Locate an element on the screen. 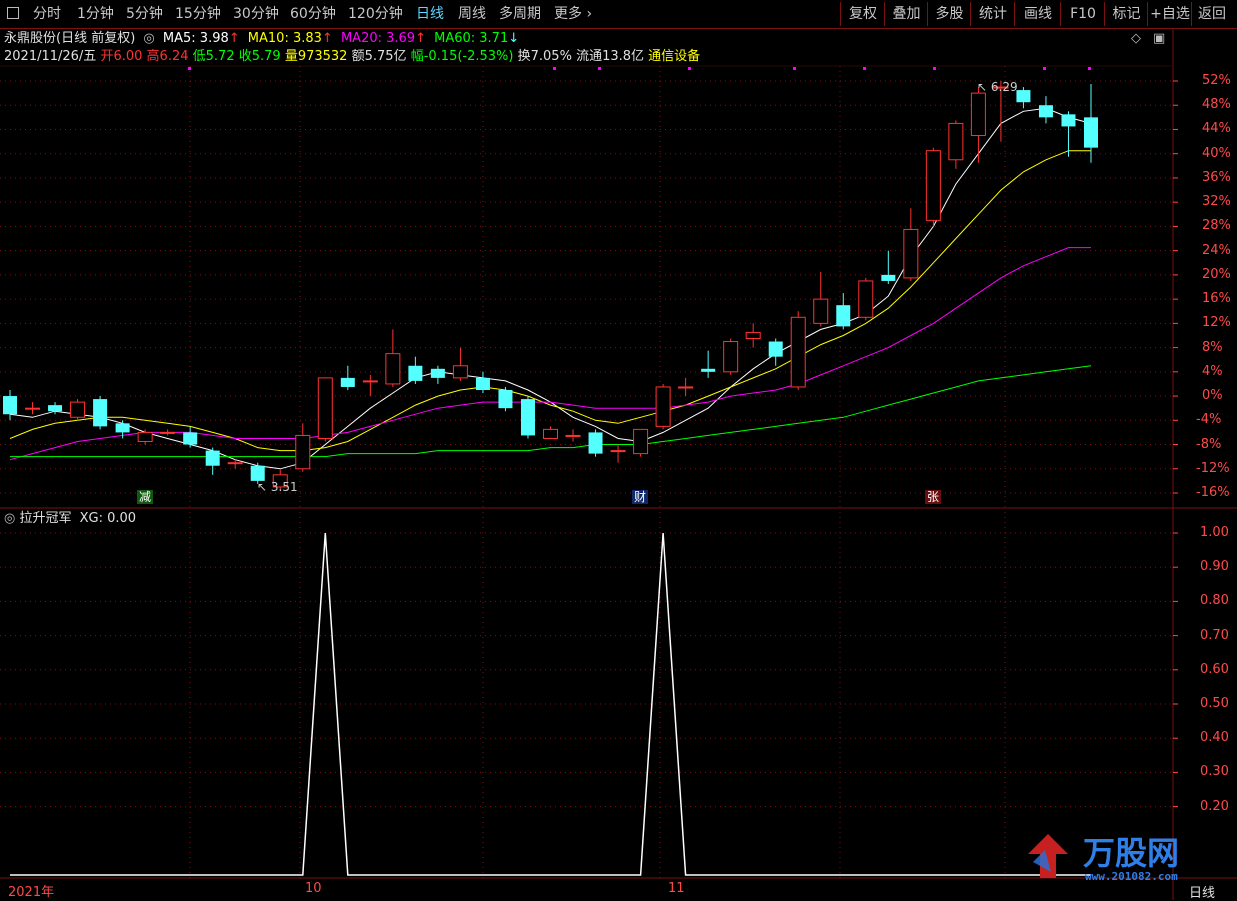 This screenshot has width=1237, height=901. stock-title: 永鼎股份(日线 前复权) is located at coordinates (70, 38).